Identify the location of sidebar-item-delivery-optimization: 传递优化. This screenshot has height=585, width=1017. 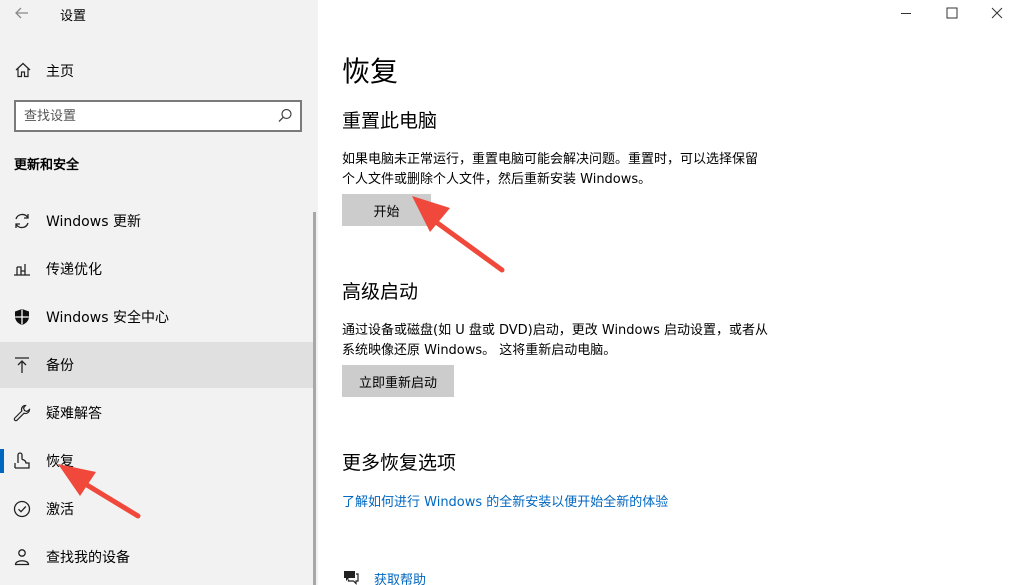
(158, 269).